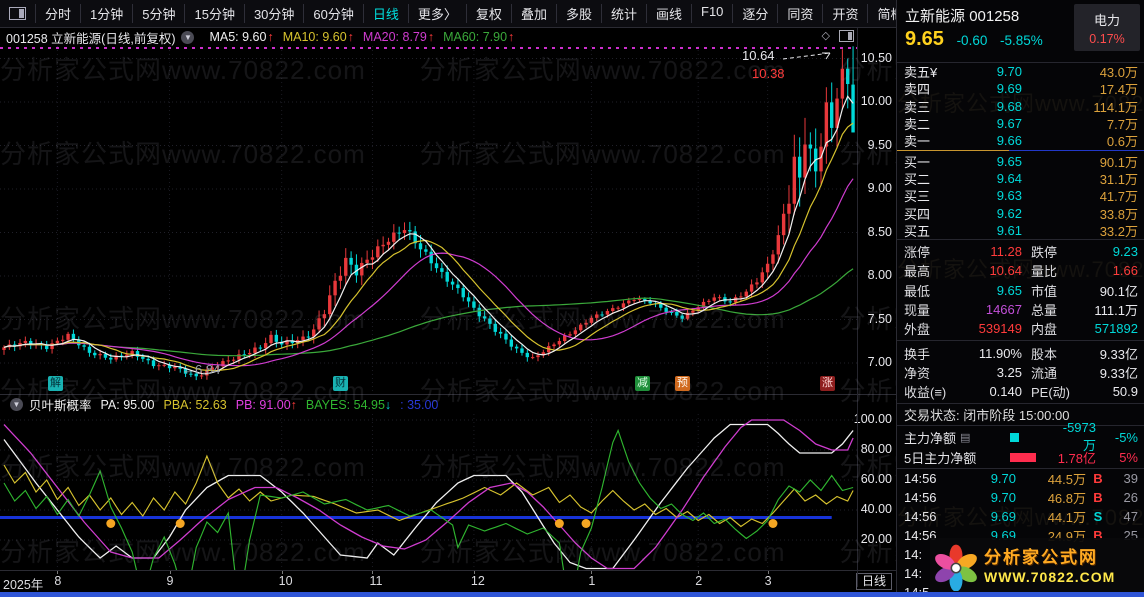 Image resolution: width=1144 pixels, height=597 pixels. What do you see at coordinates (578, 13) in the screenshot?
I see `menubar-item-多股: 多股` at bounding box center [578, 13].